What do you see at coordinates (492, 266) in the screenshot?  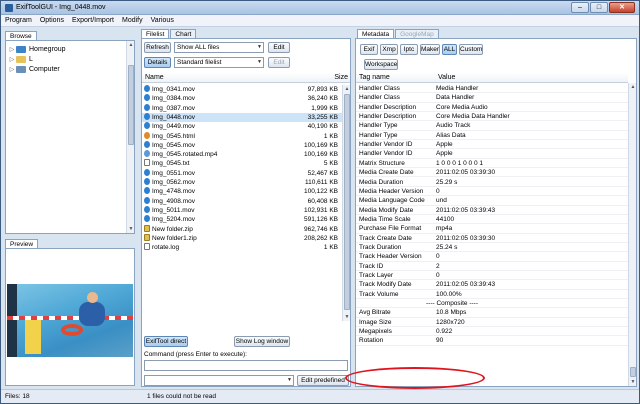 I see `metadata-row: Track ID 2` at bounding box center [492, 266].